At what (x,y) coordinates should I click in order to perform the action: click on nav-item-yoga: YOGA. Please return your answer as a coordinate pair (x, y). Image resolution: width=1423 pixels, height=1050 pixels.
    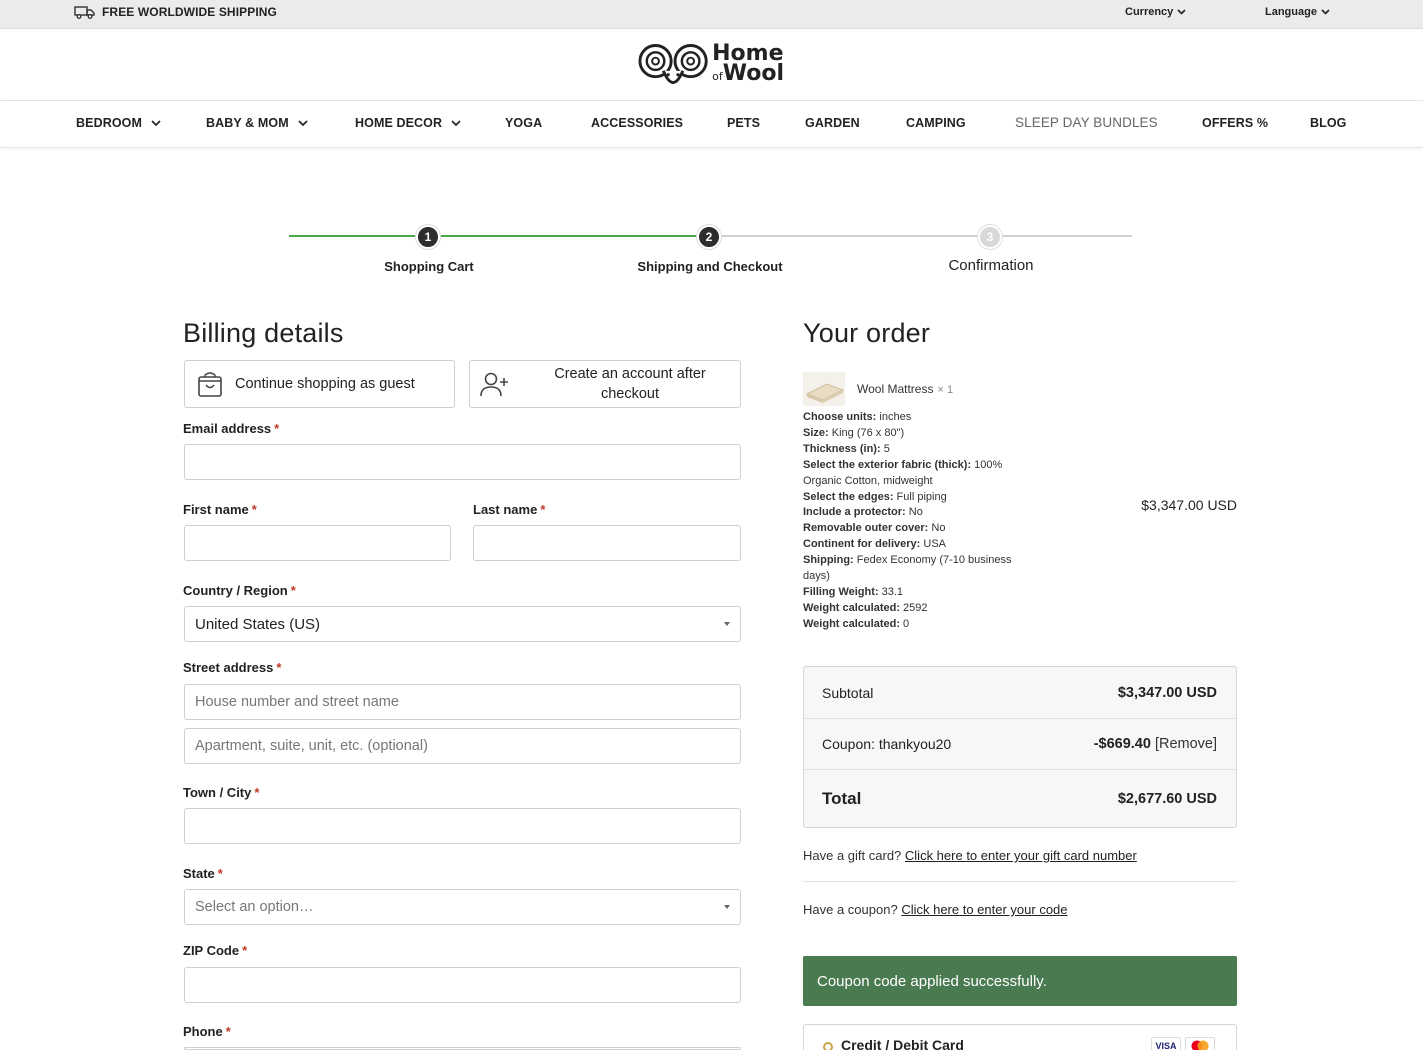
    Looking at the image, I should click on (523, 123).